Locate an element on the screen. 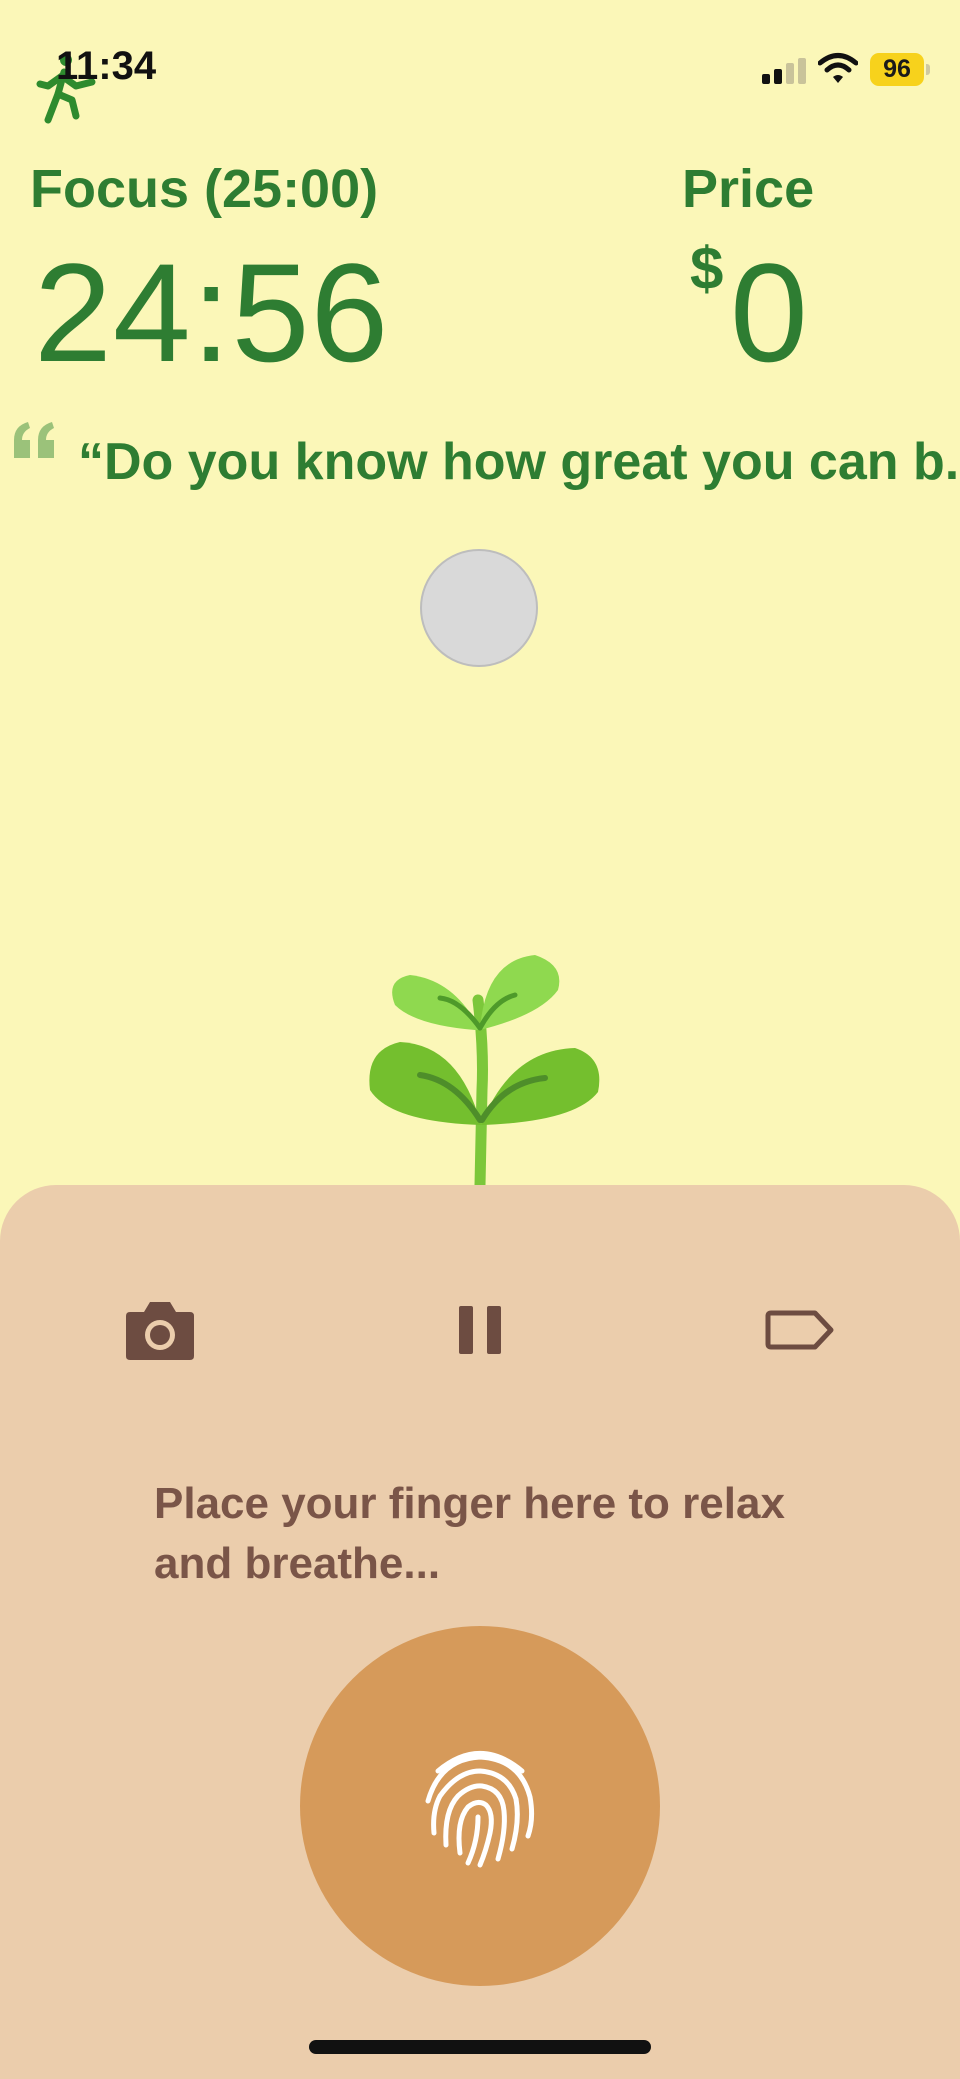  quote-icon is located at coordinates (34, 440).